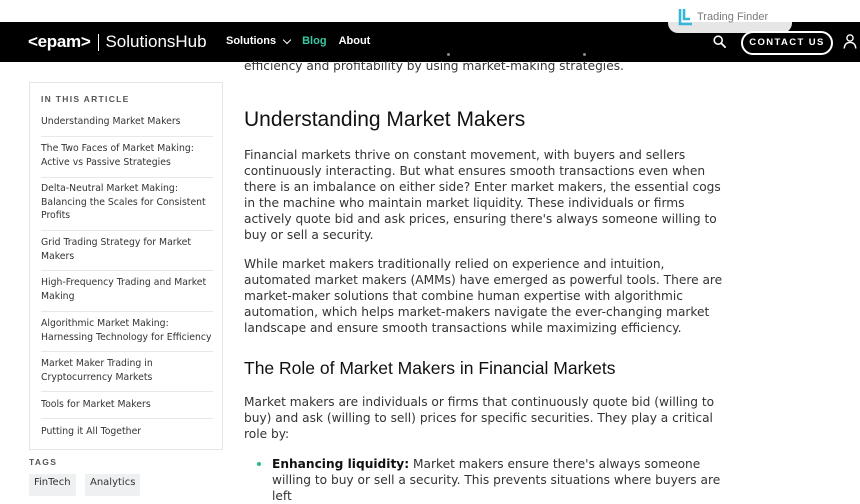 The image size is (860, 504). I want to click on toc-item-grid-trading: Grid Trading Strategy for Market Makers, so click(127, 249).